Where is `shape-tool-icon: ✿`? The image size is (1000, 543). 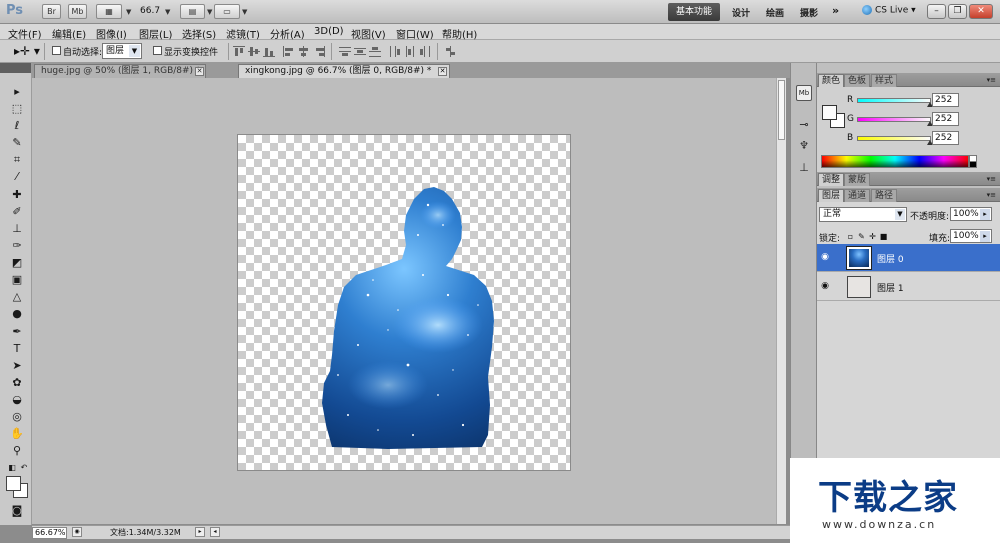 shape-tool-icon: ✿ is located at coordinates (17, 383).